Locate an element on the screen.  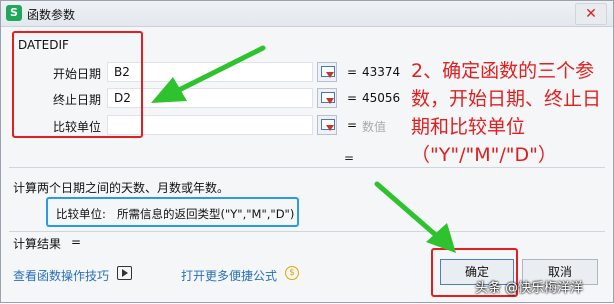
app-icon: S is located at coordinates (14, 13).